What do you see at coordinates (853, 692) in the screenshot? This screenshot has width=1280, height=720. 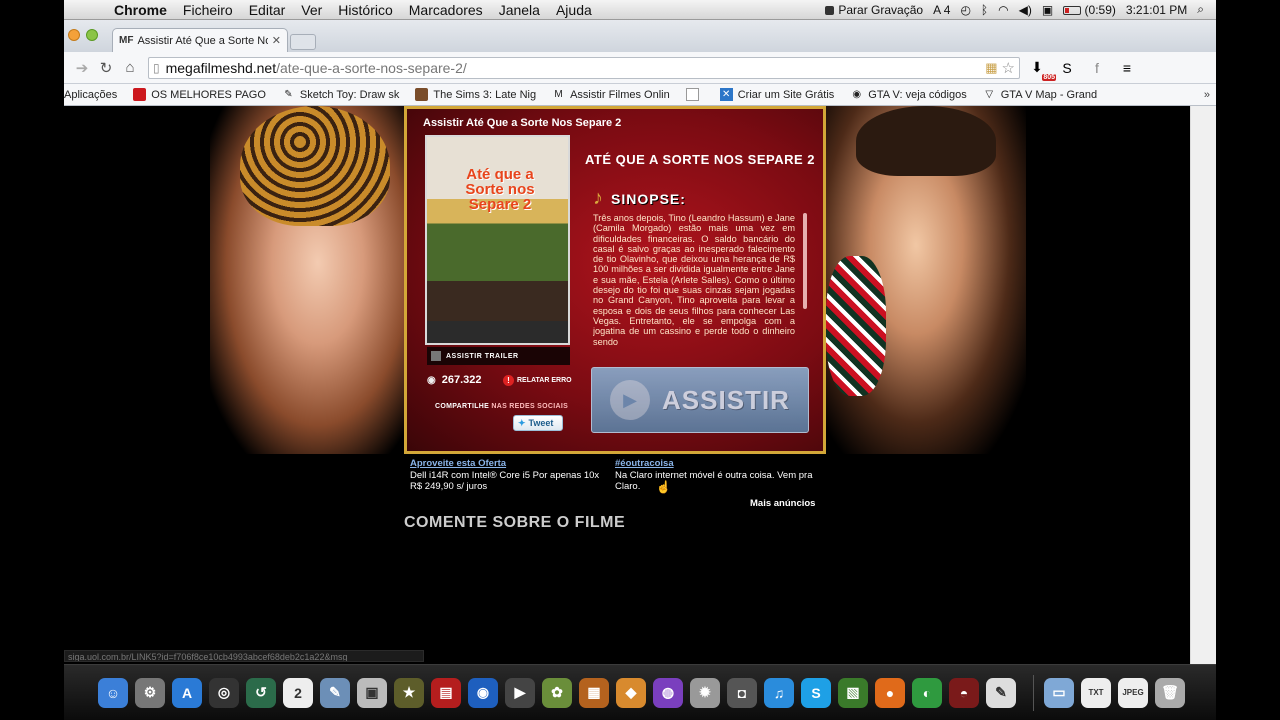 I see `photo-editor-icon: ▧` at bounding box center [853, 692].